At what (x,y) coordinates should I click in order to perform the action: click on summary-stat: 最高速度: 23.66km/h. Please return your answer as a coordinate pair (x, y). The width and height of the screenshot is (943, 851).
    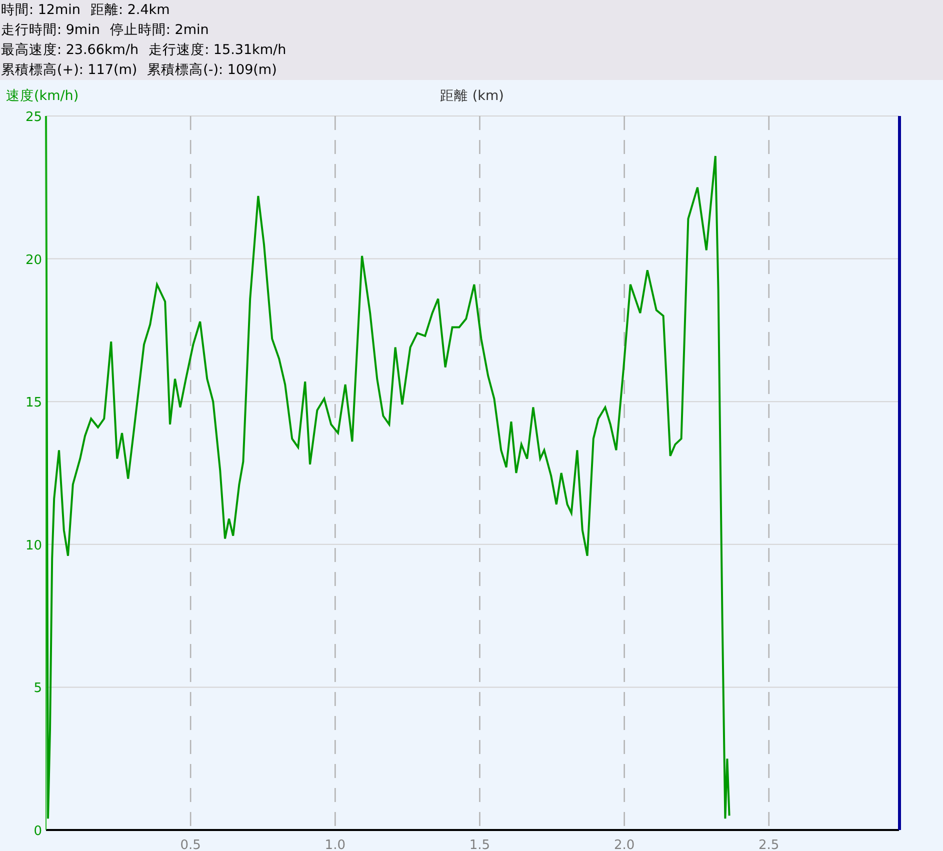
    Looking at the image, I should click on (70, 50).